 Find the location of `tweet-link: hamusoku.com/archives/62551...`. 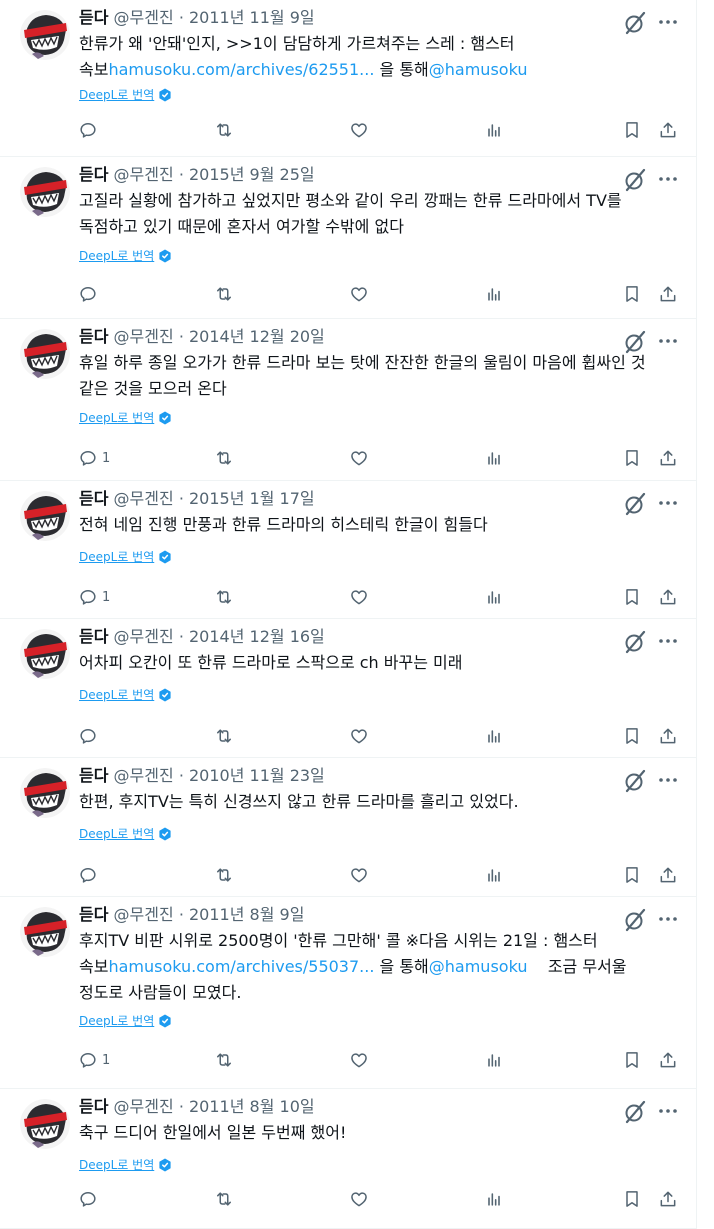

tweet-link: hamusoku.com/archives/62551... is located at coordinates (241, 69).